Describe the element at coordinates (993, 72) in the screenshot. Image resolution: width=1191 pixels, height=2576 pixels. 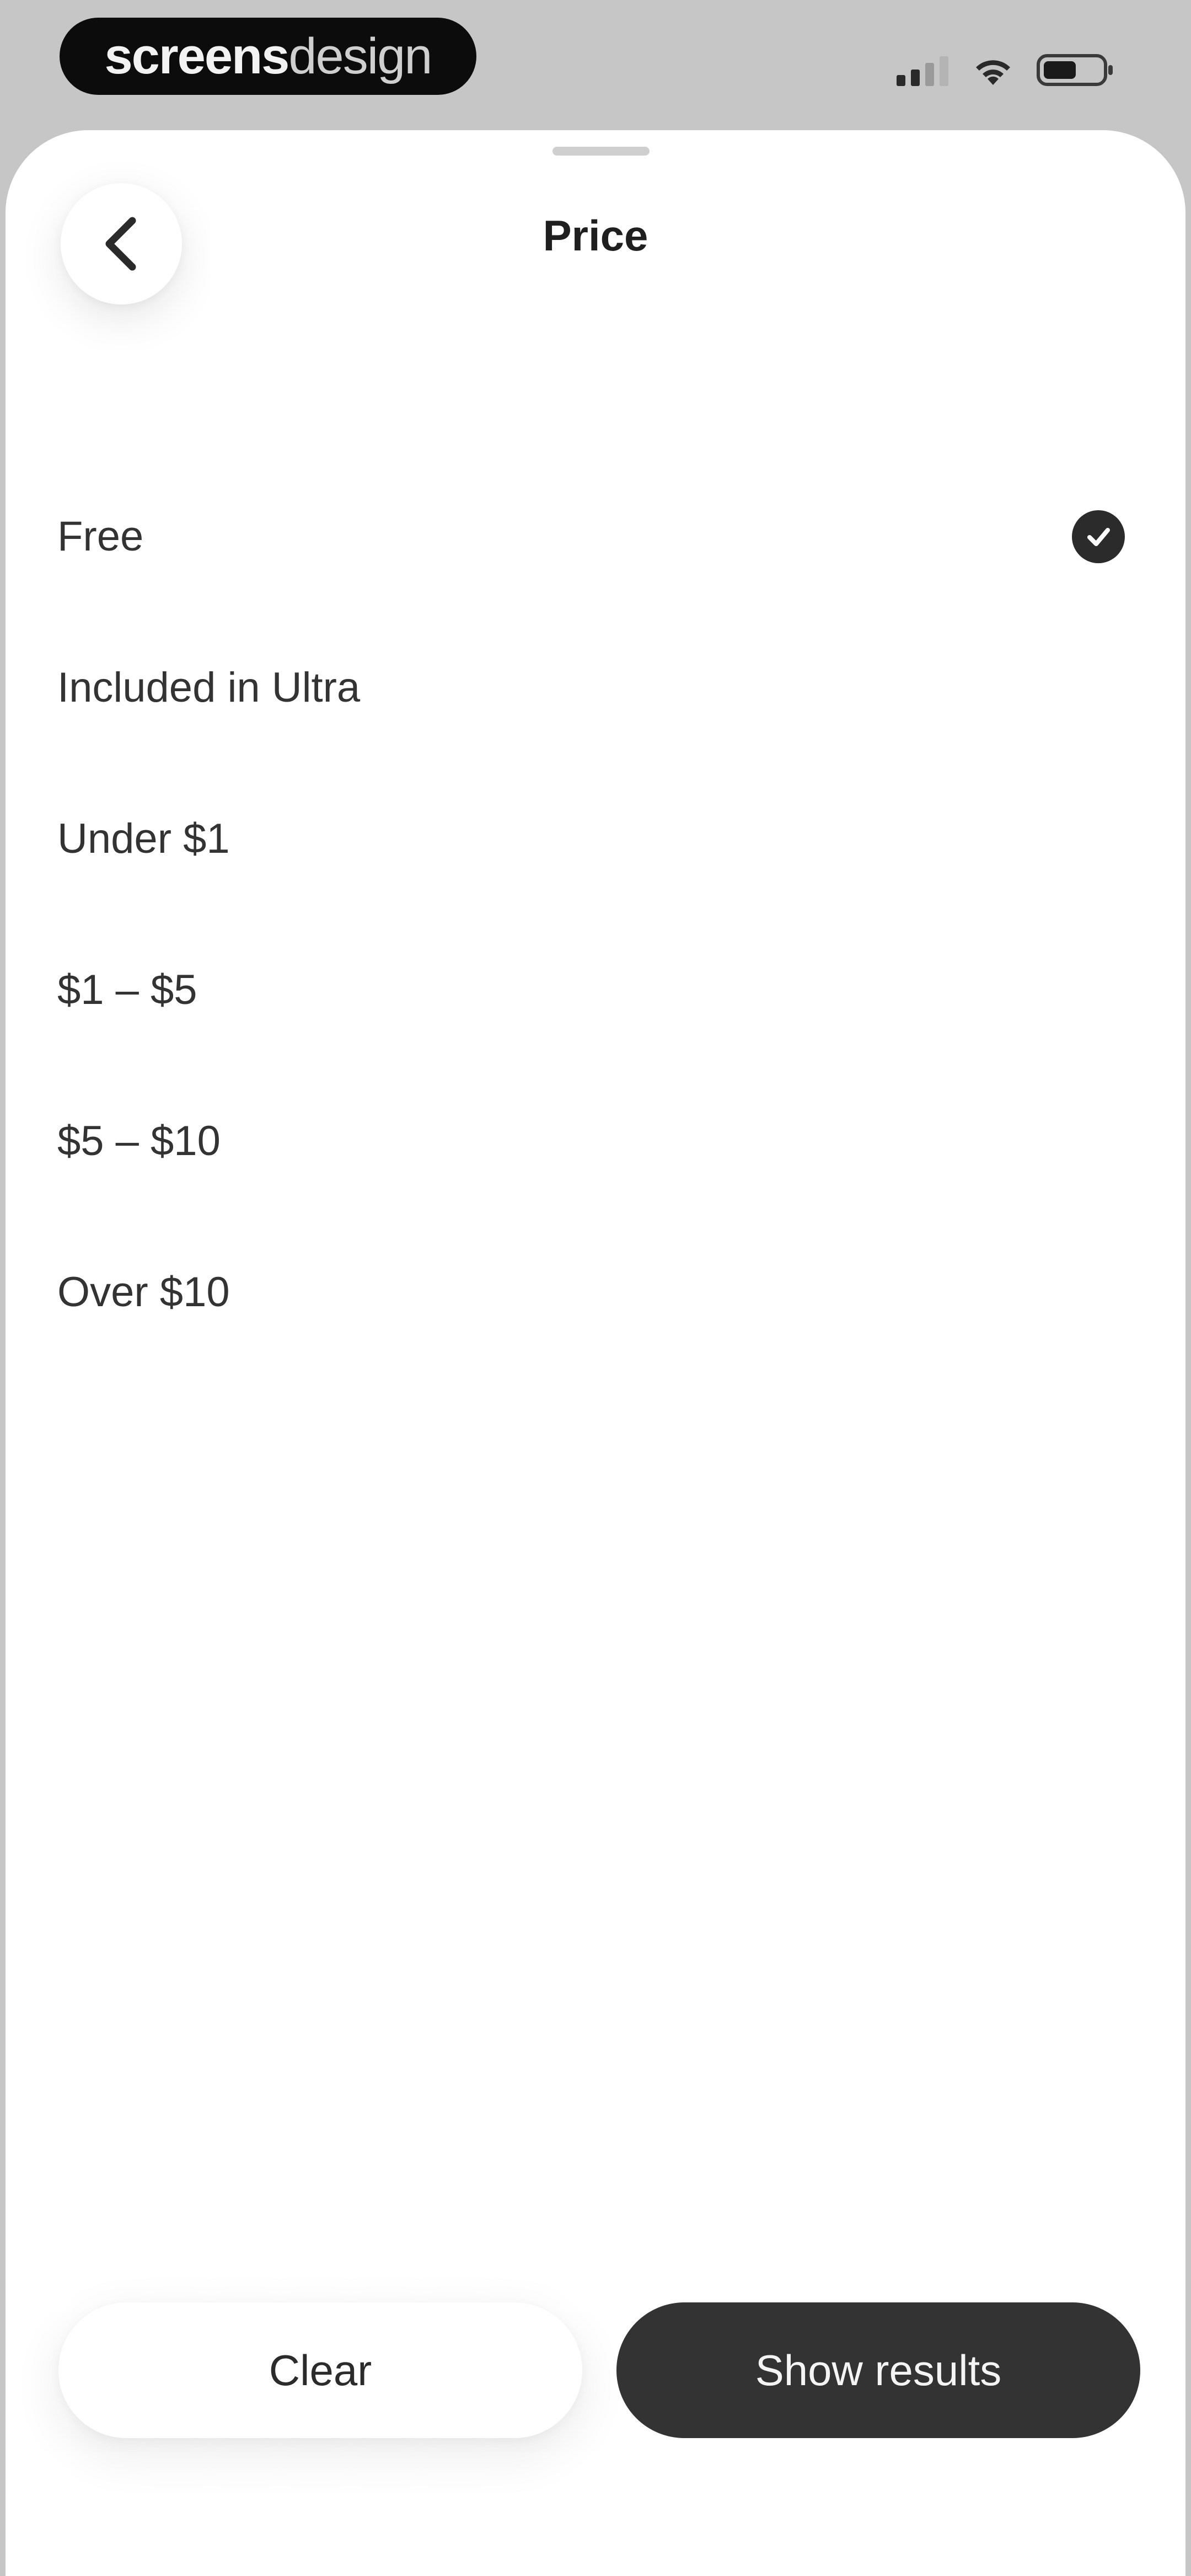
I see `wifi-icon` at that location.